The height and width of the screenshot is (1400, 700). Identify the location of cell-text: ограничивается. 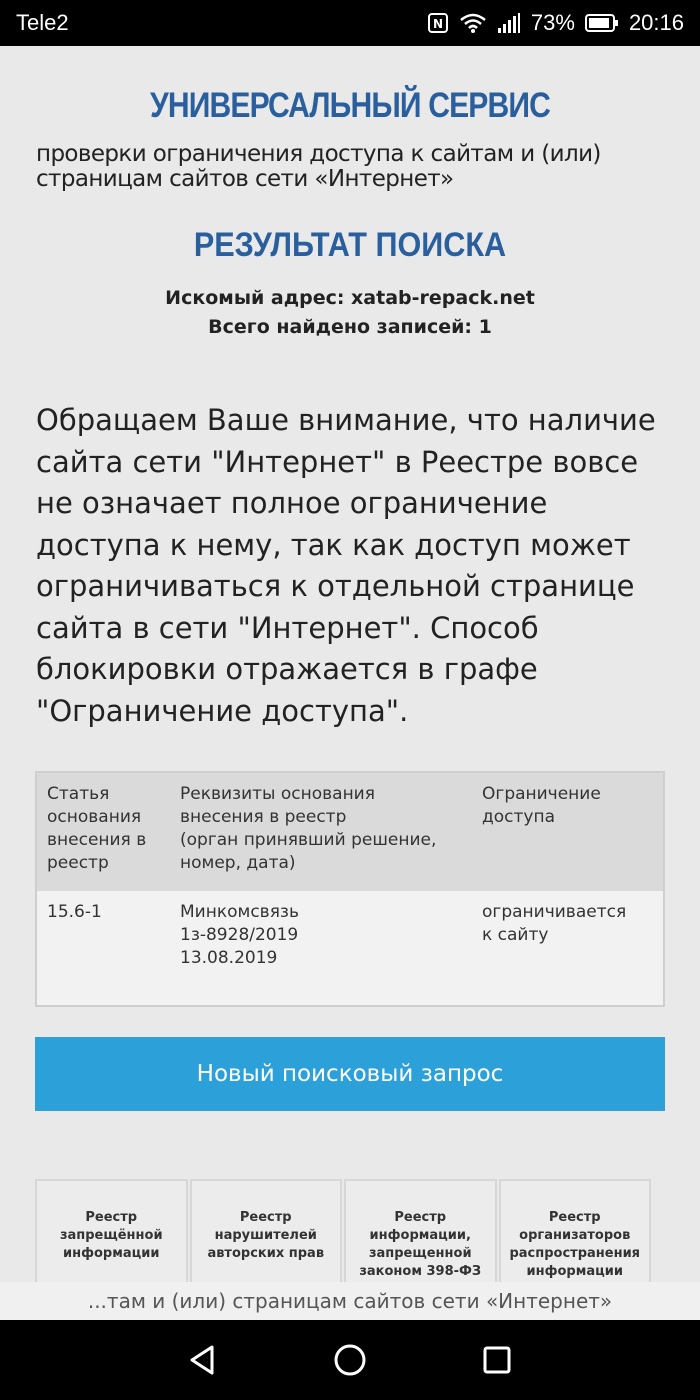
(554, 912).